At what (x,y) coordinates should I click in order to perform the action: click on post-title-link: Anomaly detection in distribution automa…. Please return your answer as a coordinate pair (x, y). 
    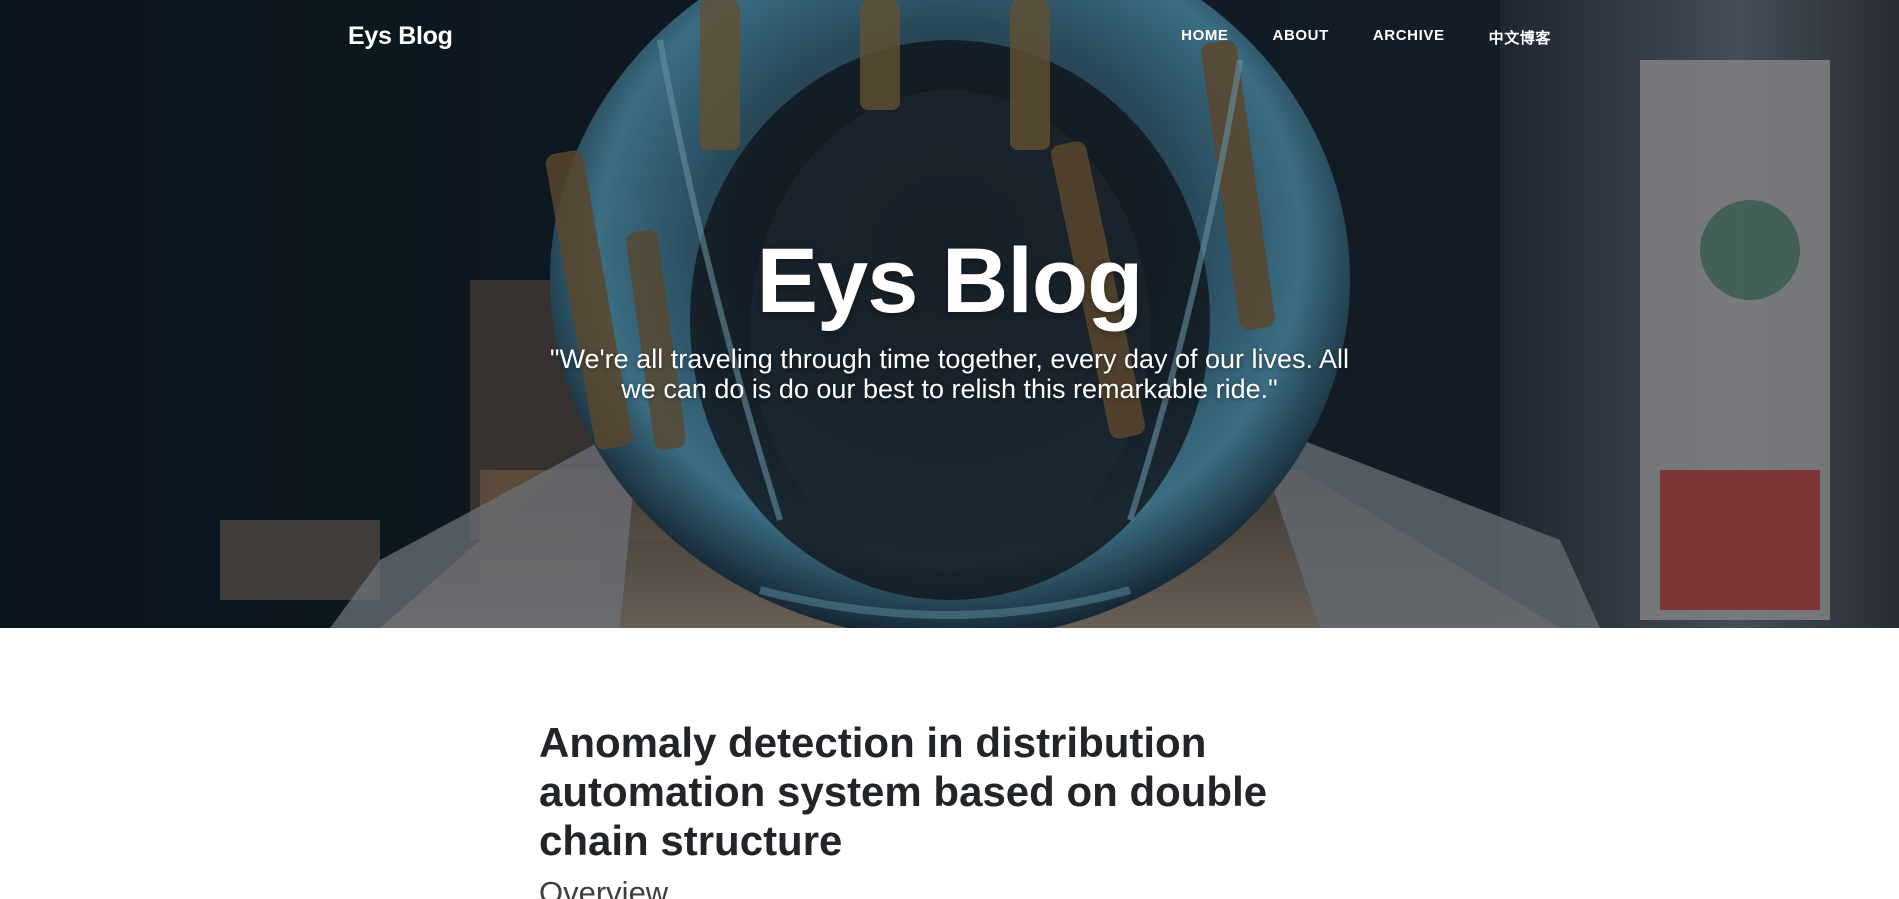
    Looking at the image, I should click on (949, 791).